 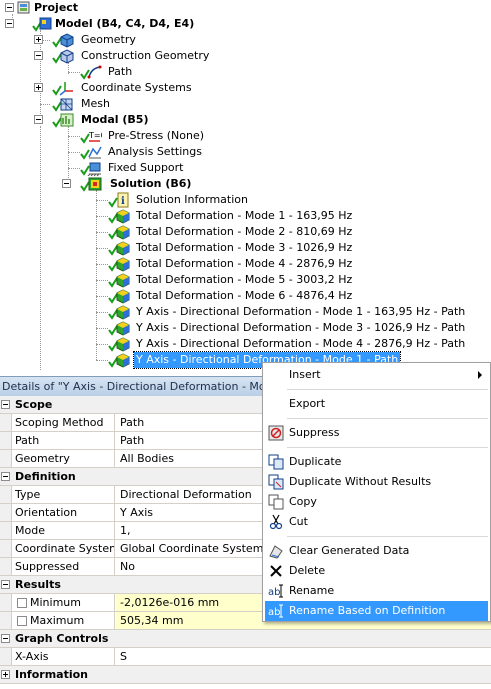 I want to click on menu-item-duplicate: Duplicate, so click(x=376, y=462).